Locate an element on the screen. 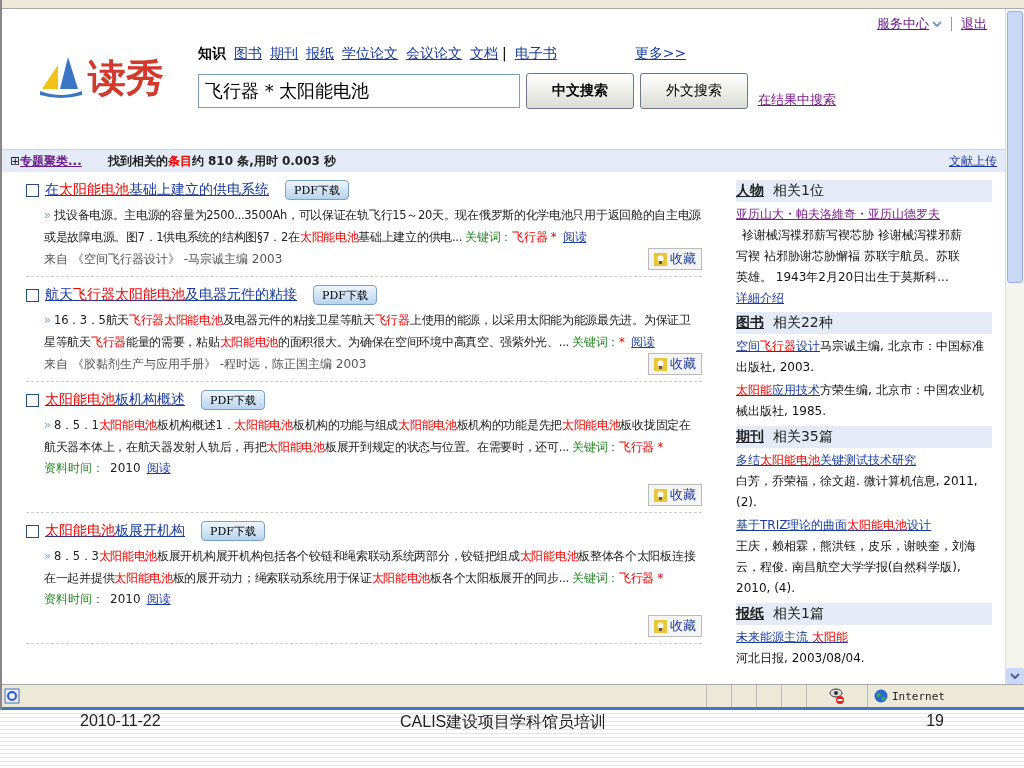 The image size is (1024, 768). logout-link: 退出 is located at coordinates (974, 24).